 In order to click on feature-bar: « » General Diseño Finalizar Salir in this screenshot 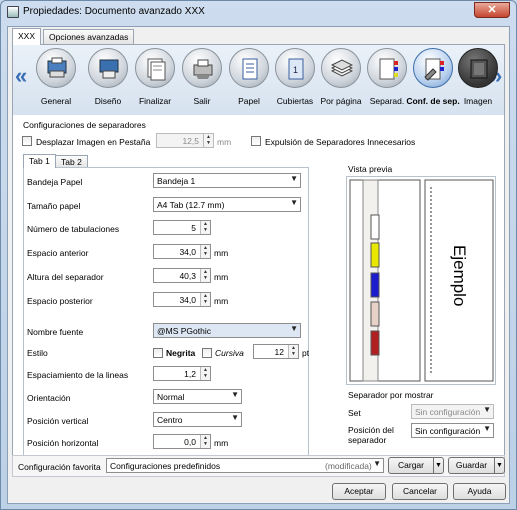, I will do `click(258, 80)`.